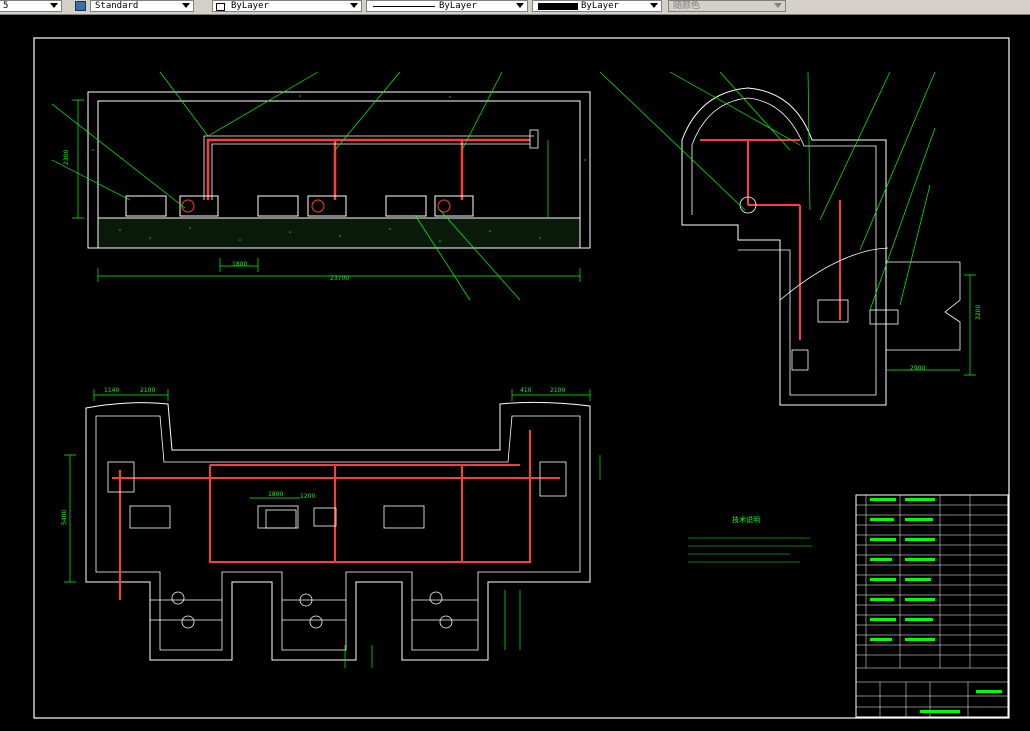 Image resolution: width=1030 pixels, height=731 pixels. Describe the element at coordinates (978, 312) in the screenshot. I see `section-dimension-1: 3200` at that location.